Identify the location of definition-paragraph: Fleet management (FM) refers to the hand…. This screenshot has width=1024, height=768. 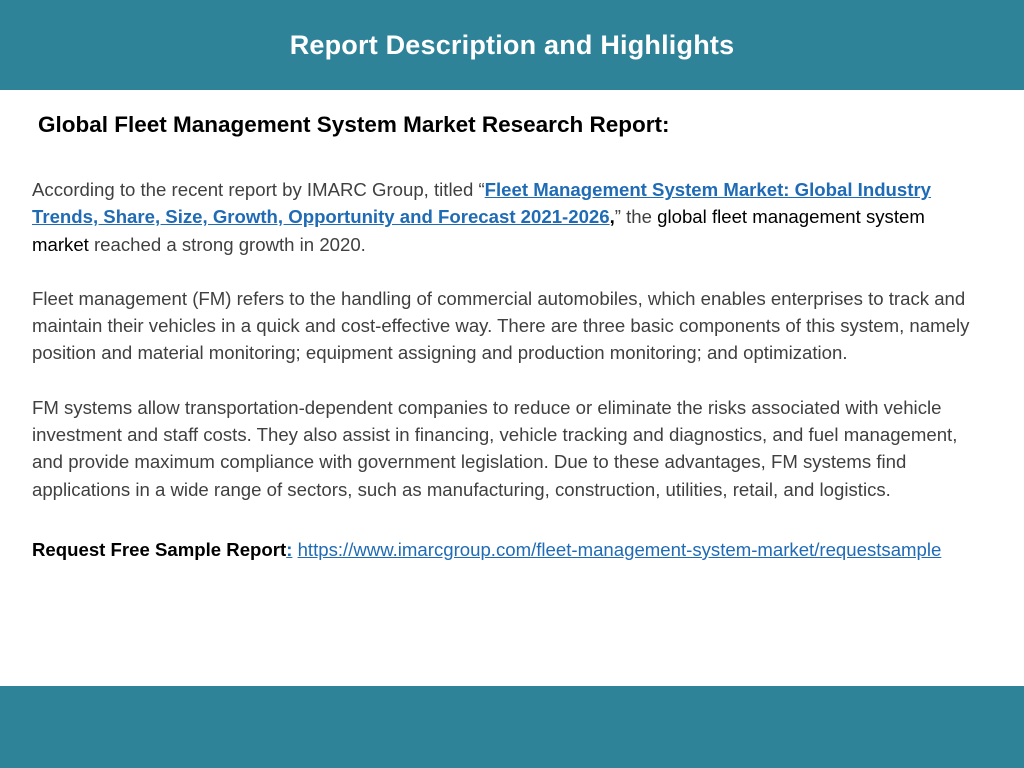
(501, 325).